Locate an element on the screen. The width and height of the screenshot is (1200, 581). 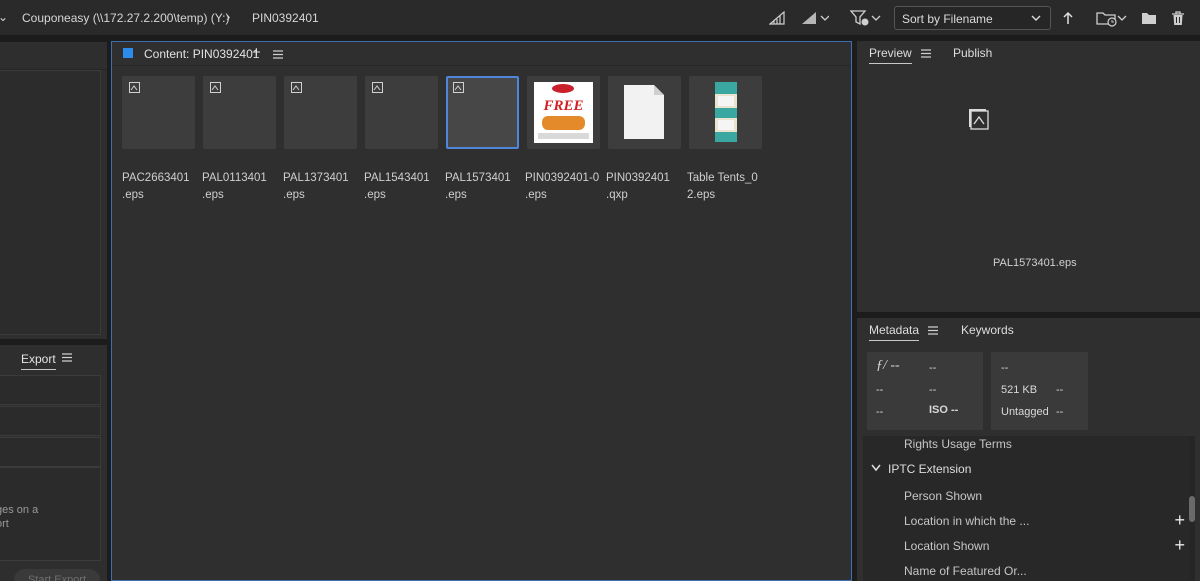
tab-keywords: Keywords is located at coordinates (987, 330).